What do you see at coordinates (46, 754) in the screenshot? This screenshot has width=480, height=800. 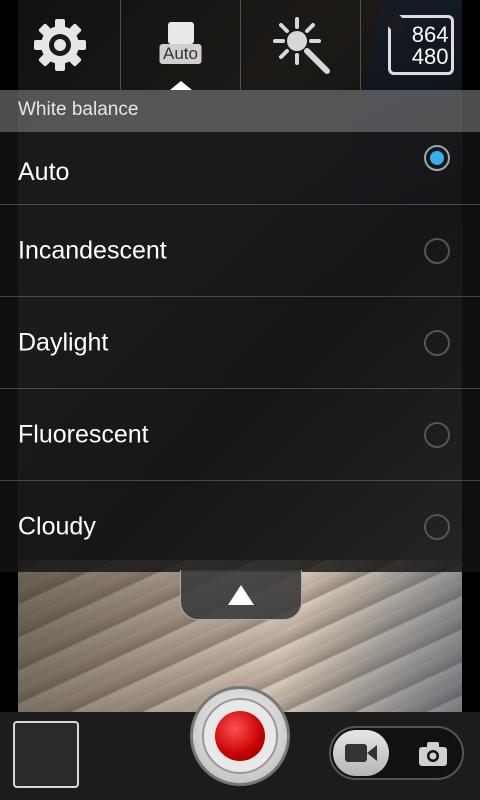 I see `last-capture-thumbnail` at bounding box center [46, 754].